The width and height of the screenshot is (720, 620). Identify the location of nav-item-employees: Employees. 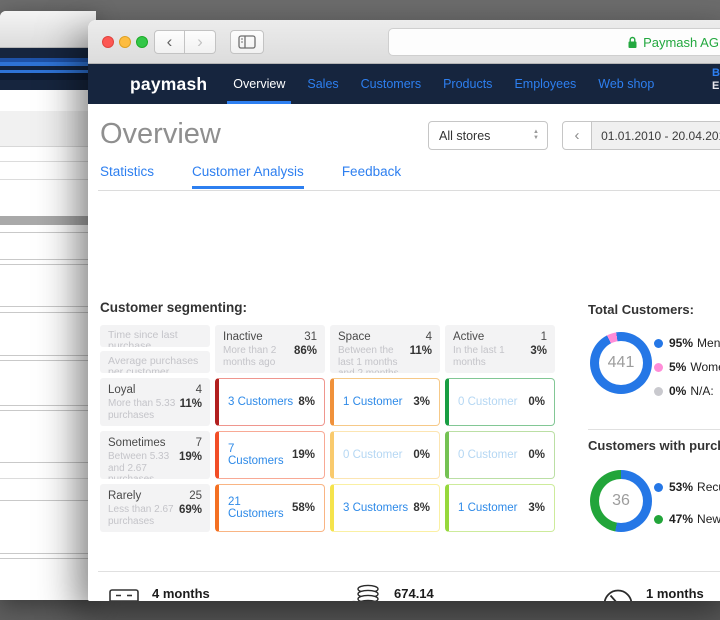
(545, 84).